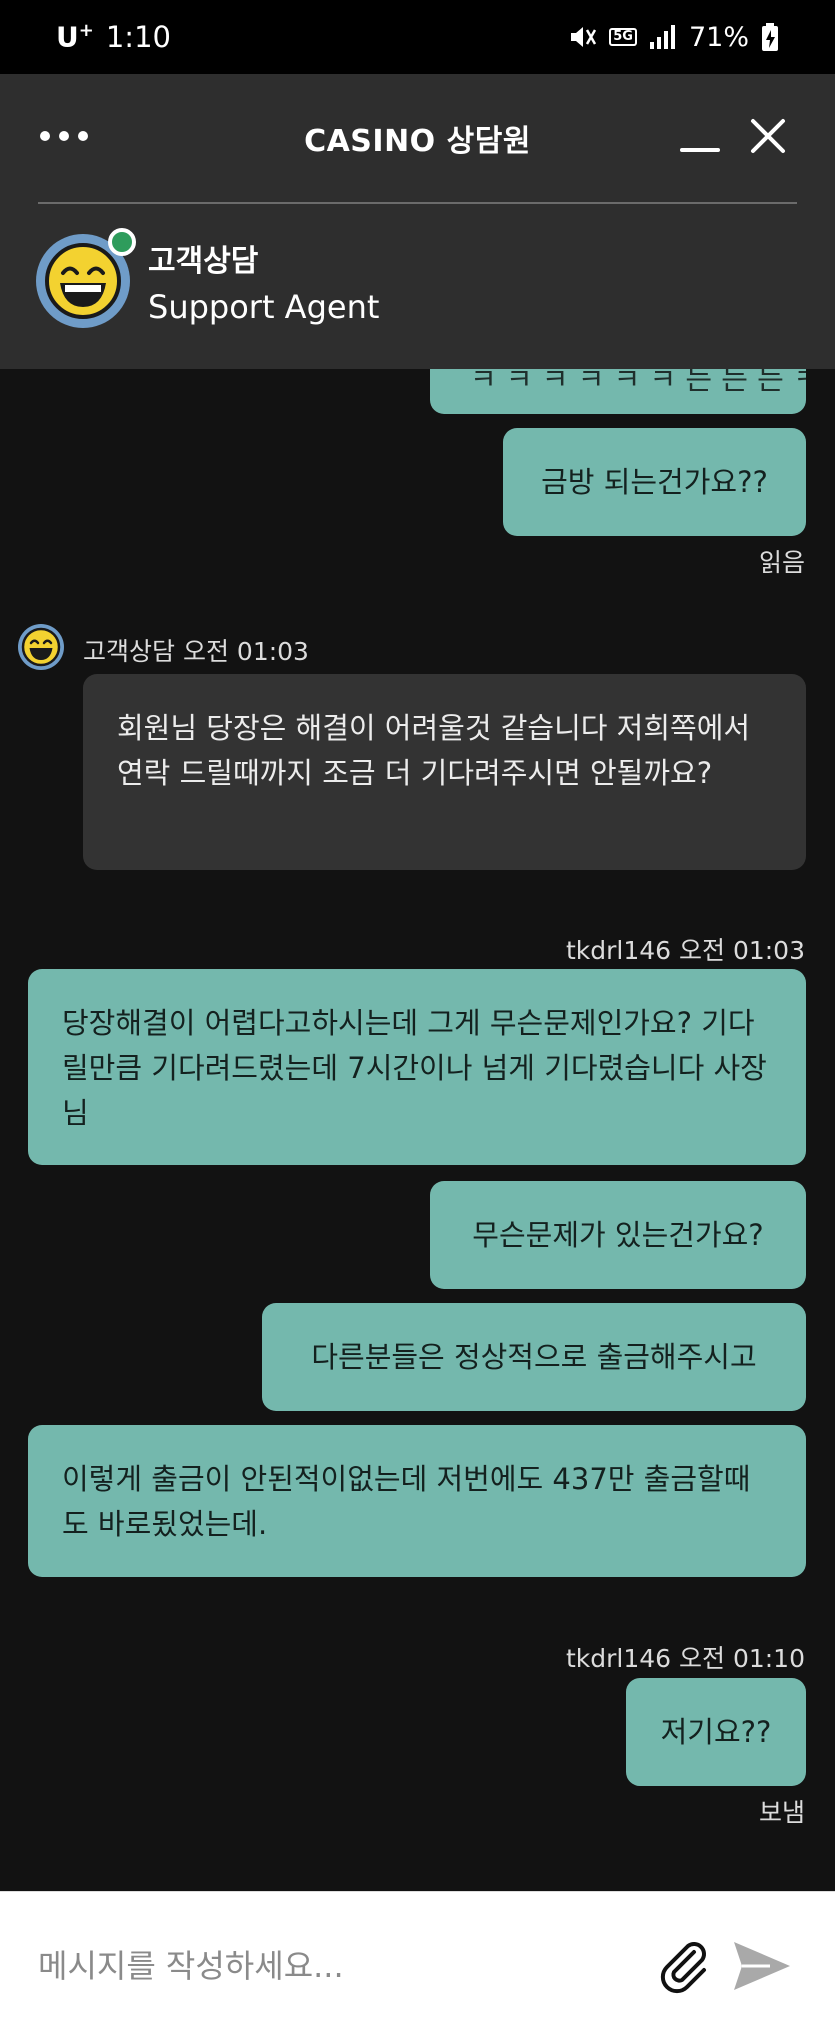  I want to click on message-bubble-user: 무슨문제가 있는건가요?, so click(618, 1235).